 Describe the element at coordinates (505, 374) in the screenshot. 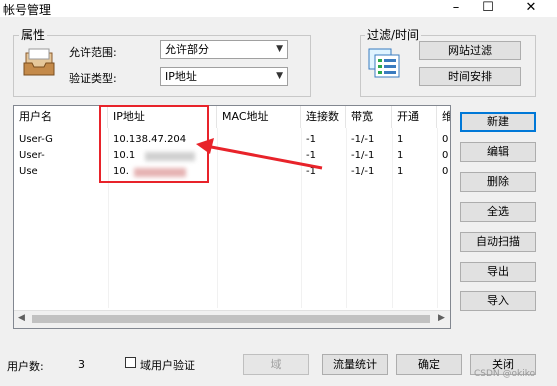

I see `watermark: CSDN @okiko` at that location.